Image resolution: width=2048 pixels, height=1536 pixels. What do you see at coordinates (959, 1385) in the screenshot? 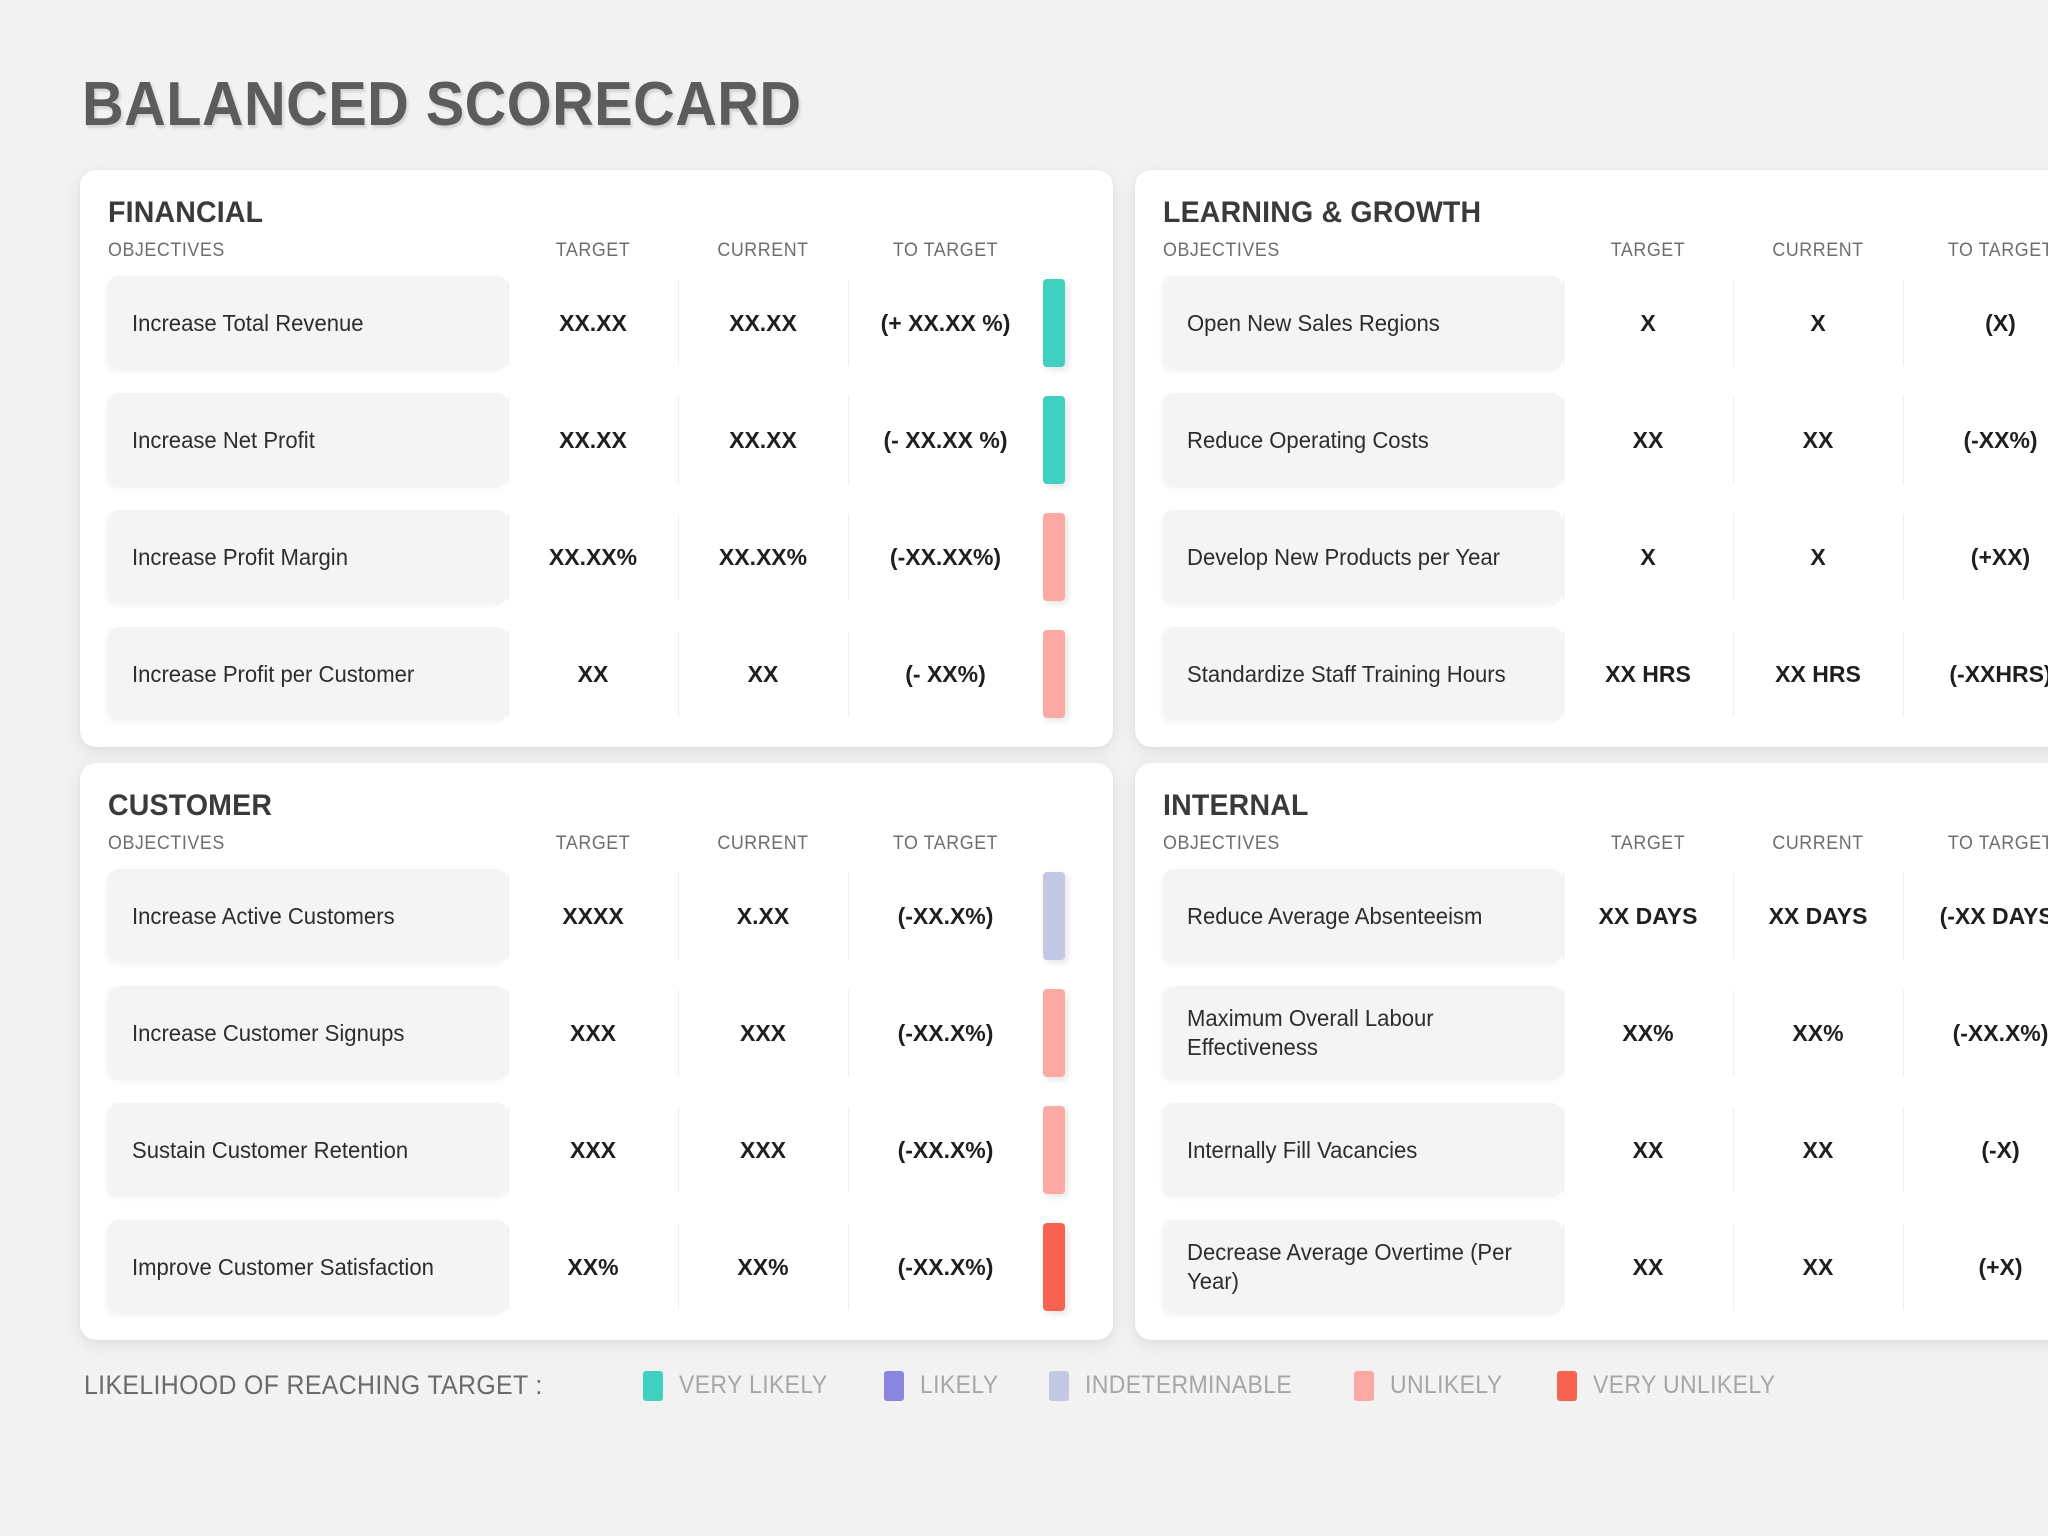
I see `legend-label: LIKELY` at bounding box center [959, 1385].